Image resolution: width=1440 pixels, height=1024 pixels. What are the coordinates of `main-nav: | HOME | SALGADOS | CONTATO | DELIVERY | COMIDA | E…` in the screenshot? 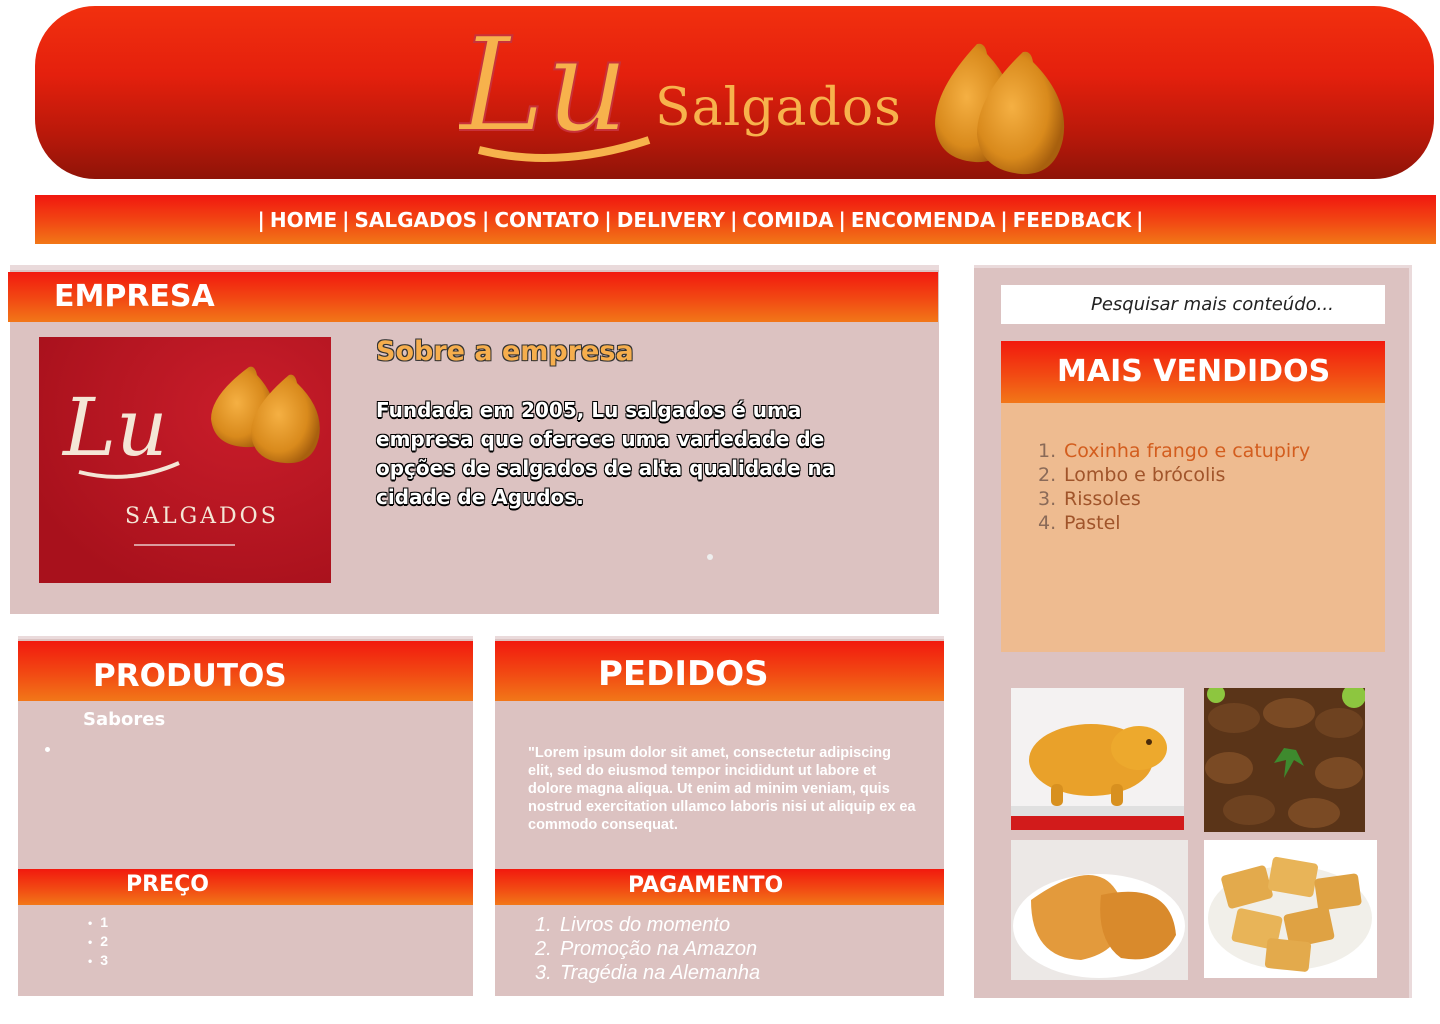 It's located at (735, 219).